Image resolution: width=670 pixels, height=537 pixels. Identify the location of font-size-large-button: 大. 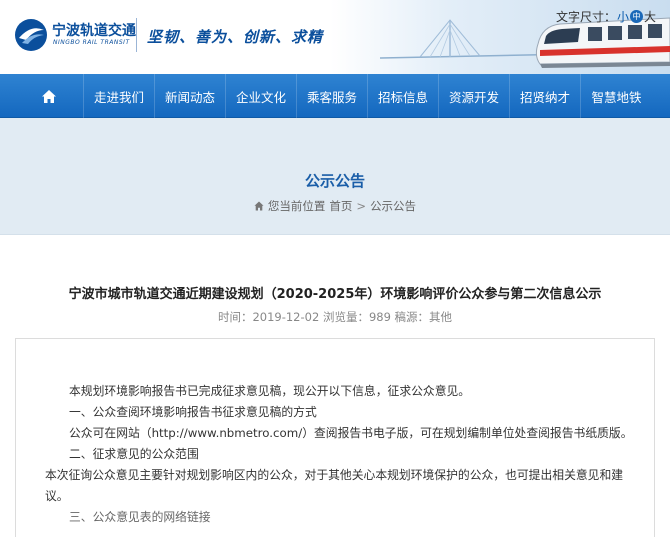
(650, 16).